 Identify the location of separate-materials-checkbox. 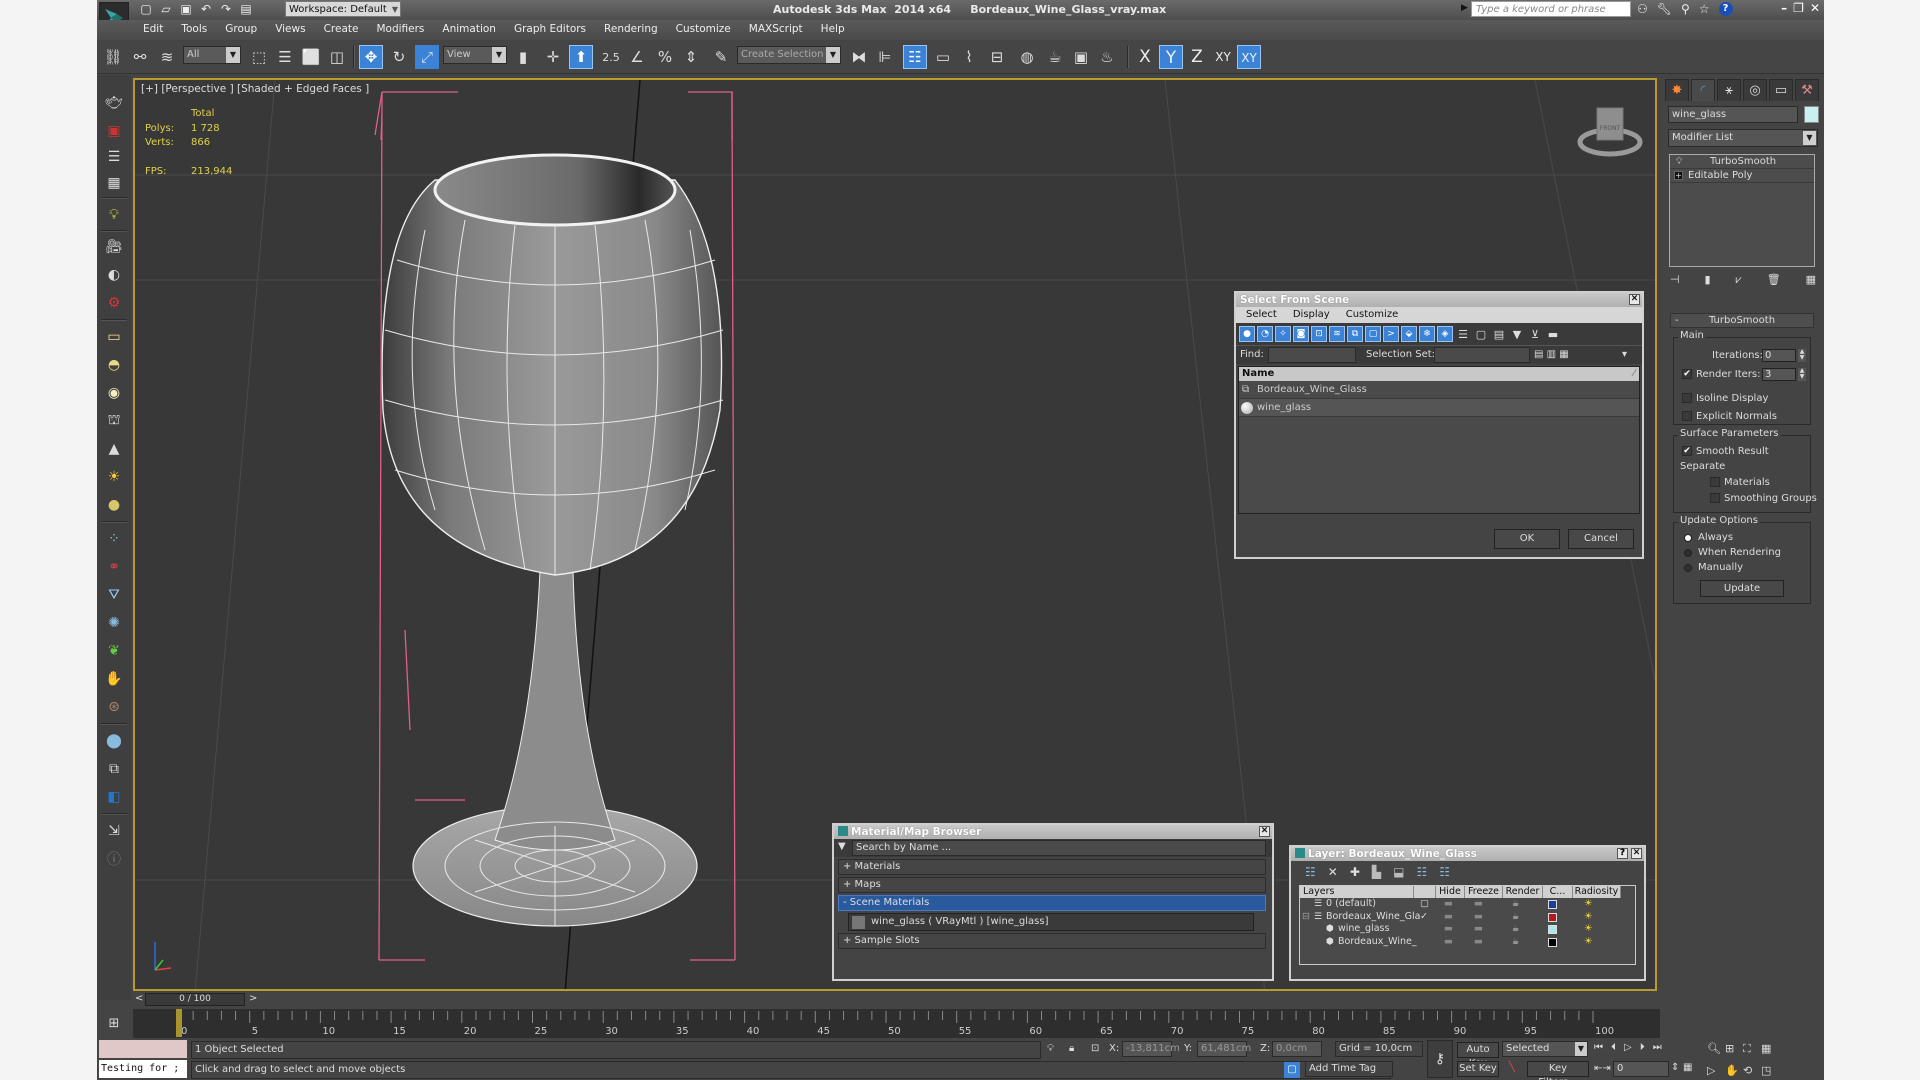
(1715, 482).